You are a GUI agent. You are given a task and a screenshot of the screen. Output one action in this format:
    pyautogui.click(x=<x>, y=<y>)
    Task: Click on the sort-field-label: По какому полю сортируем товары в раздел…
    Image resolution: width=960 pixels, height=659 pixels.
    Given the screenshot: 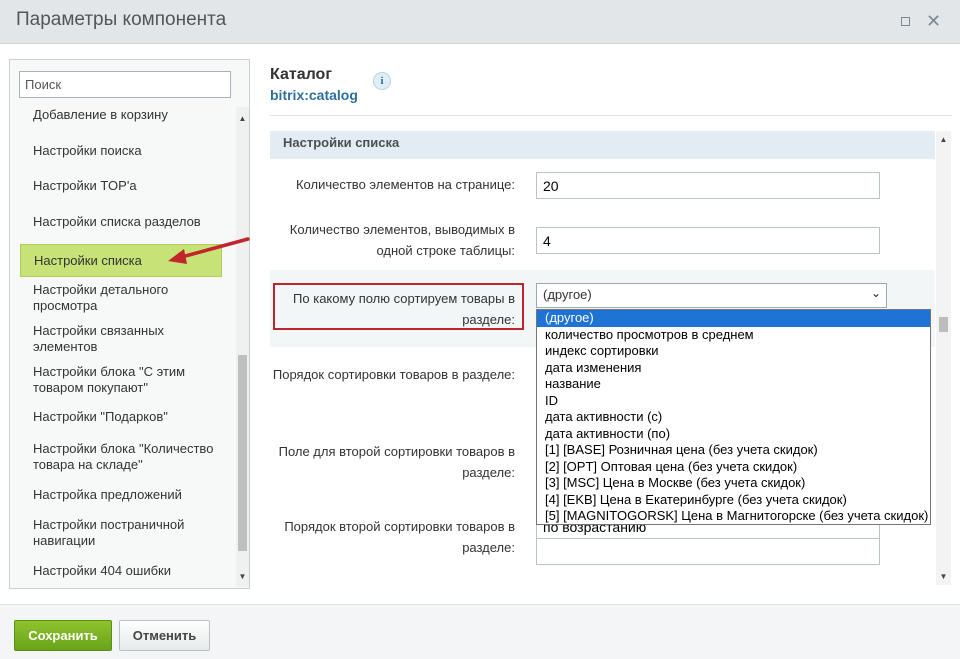 What is the action you would take?
    pyautogui.click(x=404, y=309)
    